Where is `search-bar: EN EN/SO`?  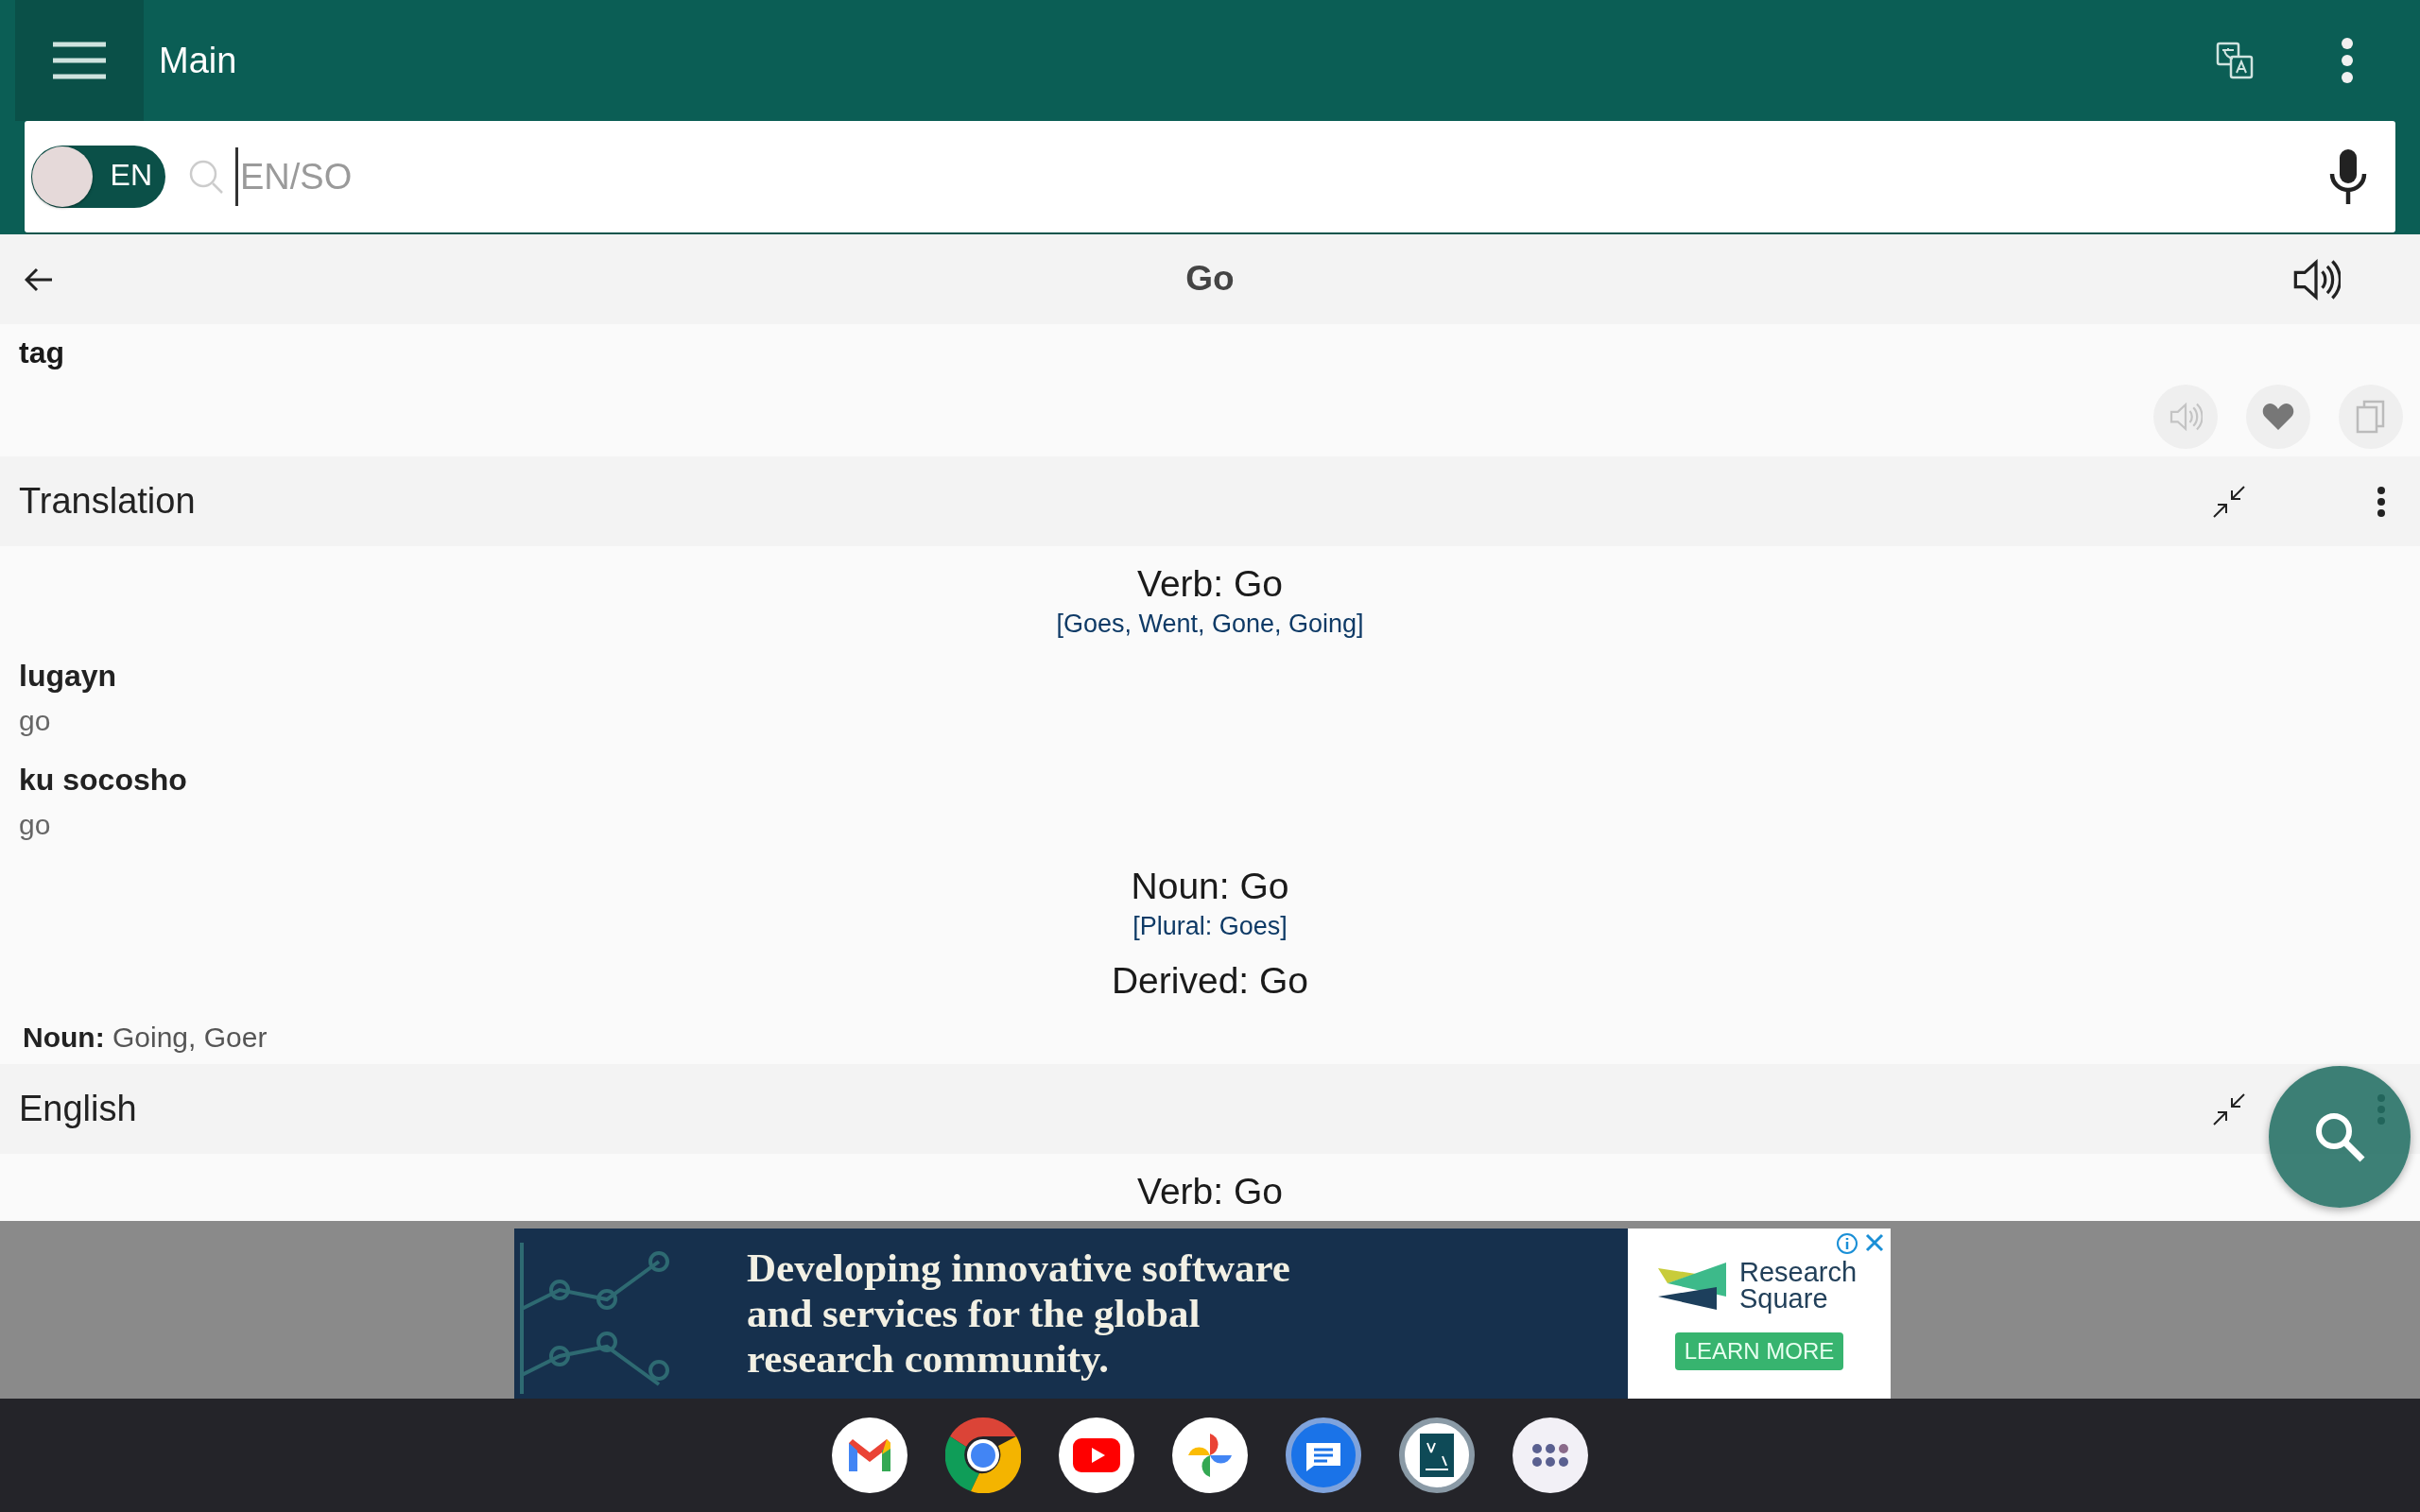
search-bar: EN EN/SO is located at coordinates (1210, 176).